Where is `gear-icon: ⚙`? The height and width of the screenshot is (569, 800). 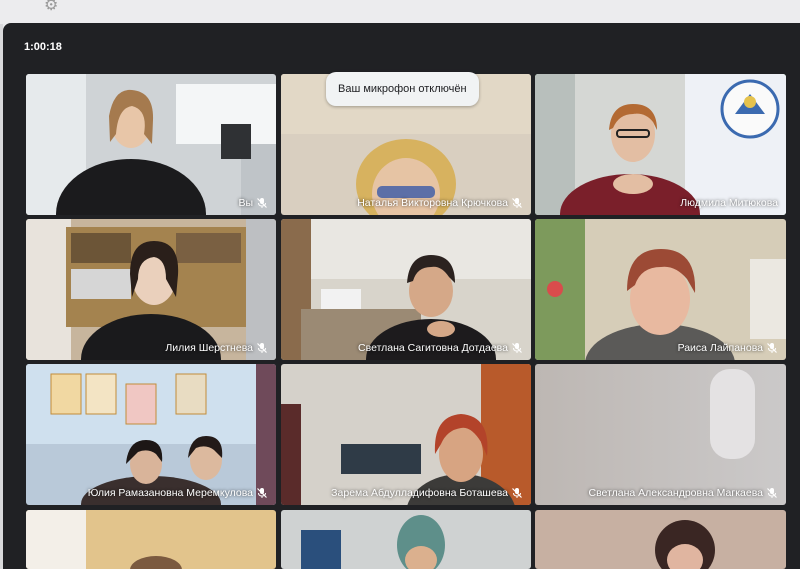 gear-icon: ⚙ is located at coordinates (53, 7).